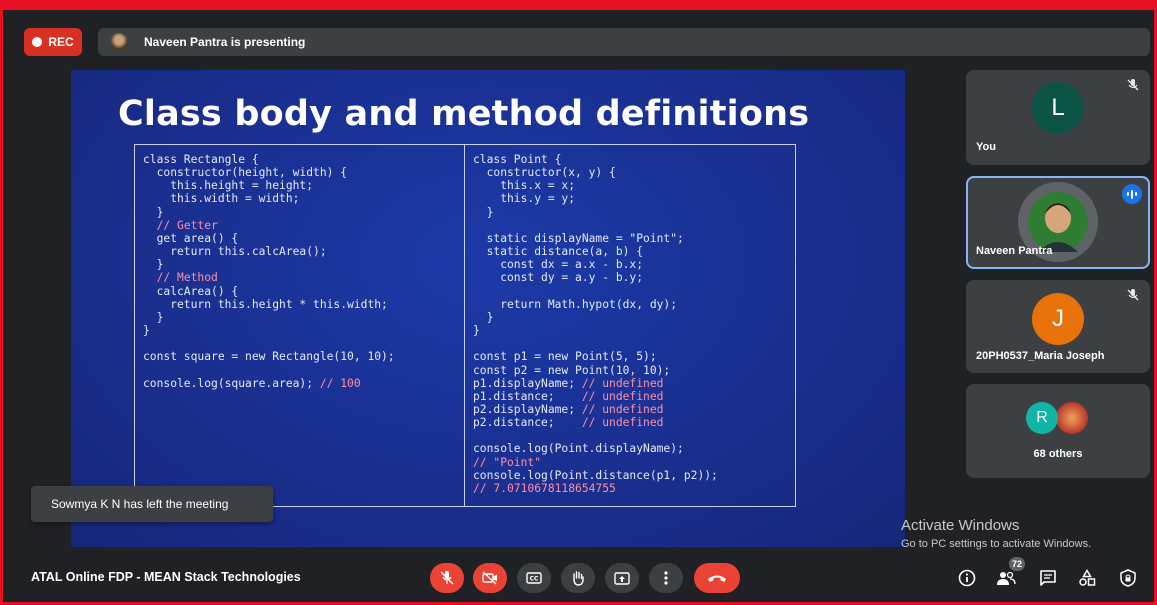 The width and height of the screenshot is (1157, 605). What do you see at coordinates (1058, 454) in the screenshot?
I see `participant-name: 68 others` at bounding box center [1058, 454].